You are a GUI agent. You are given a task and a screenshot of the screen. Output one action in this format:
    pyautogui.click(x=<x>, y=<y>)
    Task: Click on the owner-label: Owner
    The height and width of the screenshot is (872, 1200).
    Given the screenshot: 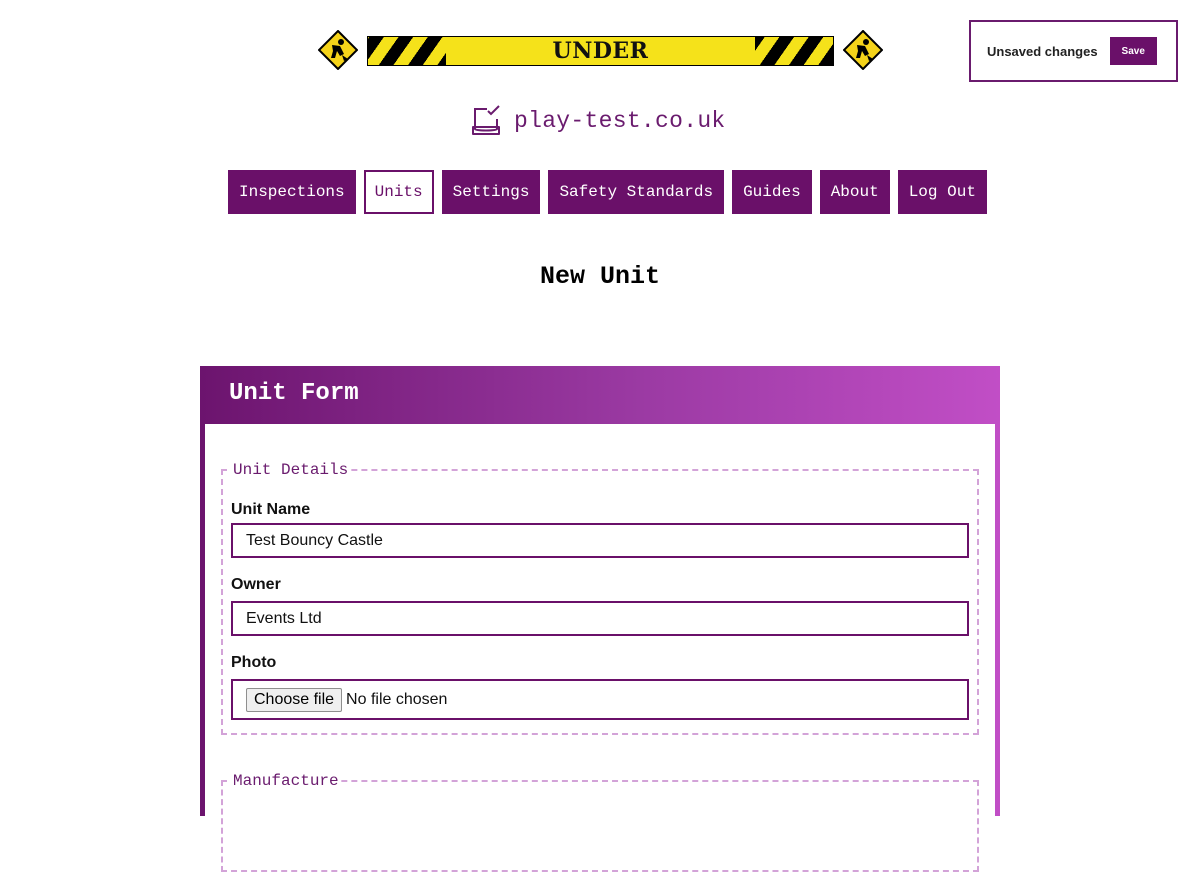 What is the action you would take?
    pyautogui.click(x=256, y=584)
    